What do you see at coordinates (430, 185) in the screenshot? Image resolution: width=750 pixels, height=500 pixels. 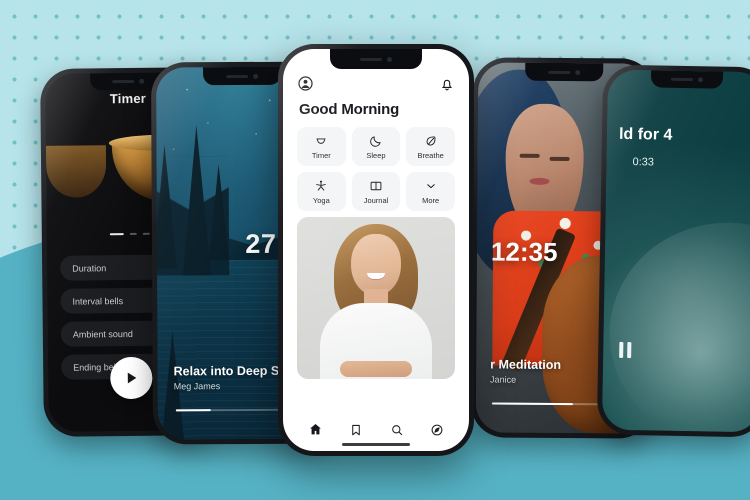 I see `chevron-down-icon` at bounding box center [430, 185].